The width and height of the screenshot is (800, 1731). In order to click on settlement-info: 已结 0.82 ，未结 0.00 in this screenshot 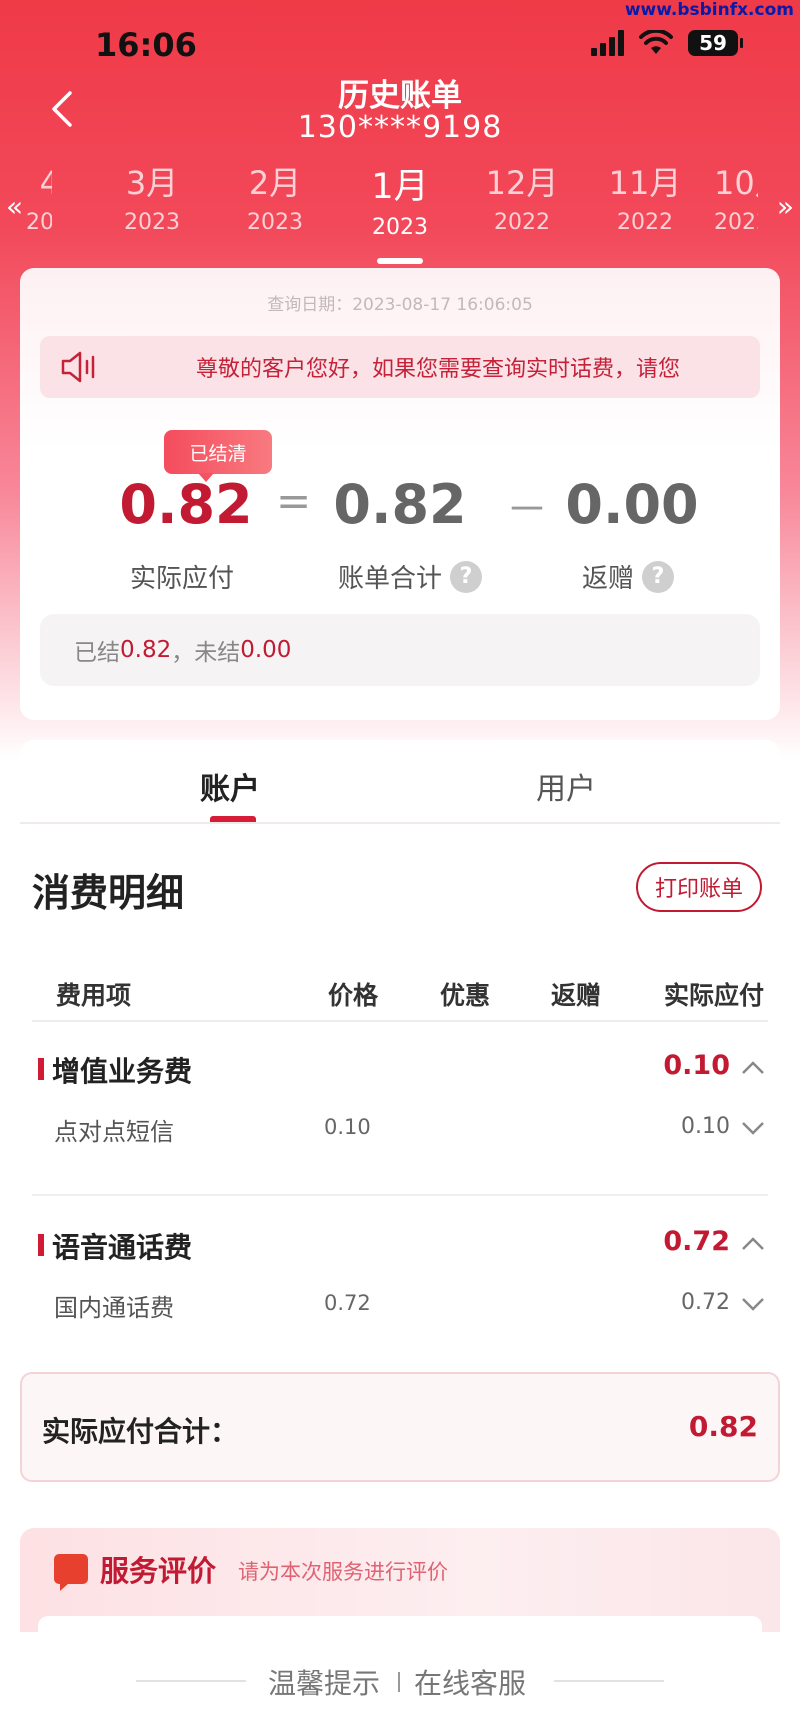, I will do `click(400, 650)`.